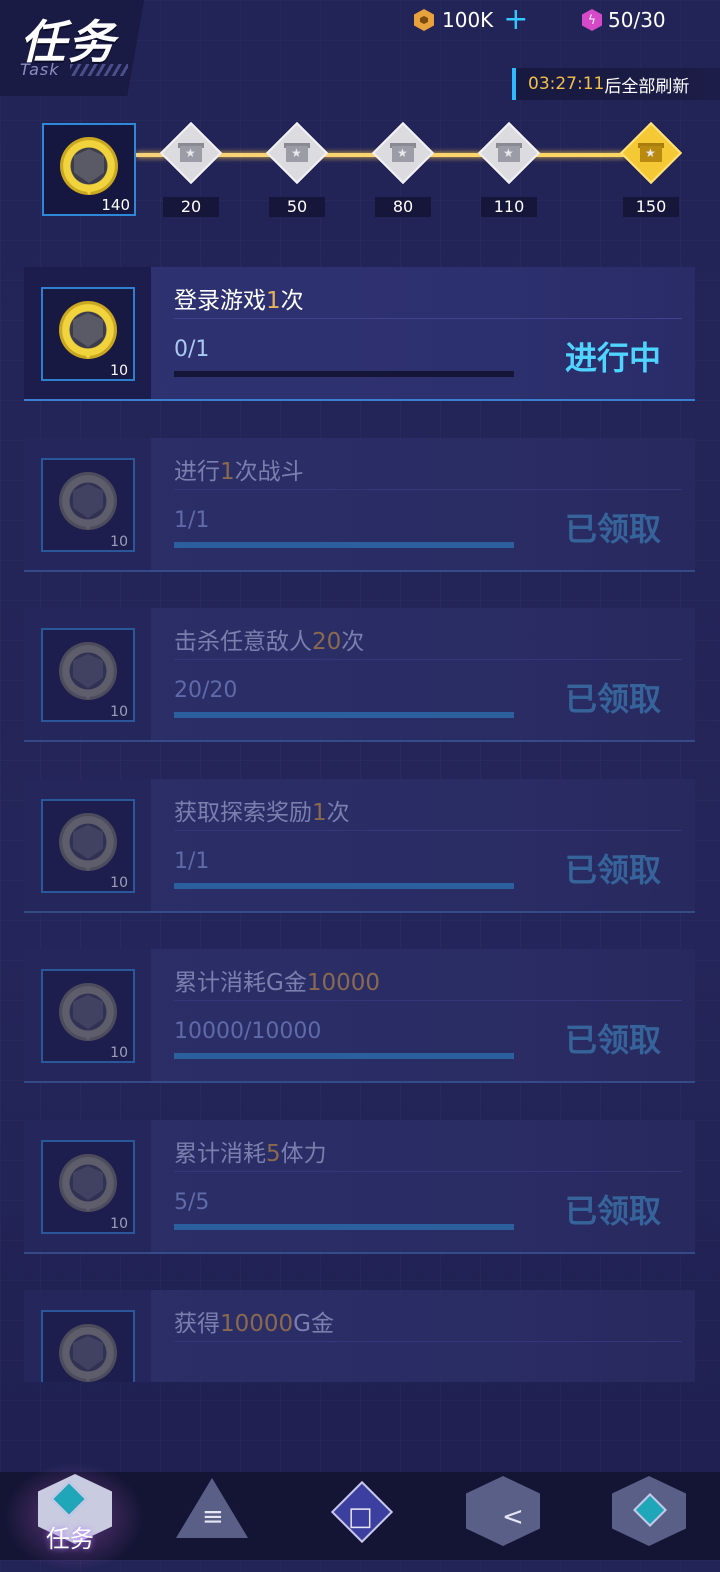 This screenshot has width=720, height=1572. Describe the element at coordinates (359, 334) in the screenshot. I see `task-card: 10 登录游戏1次 0/1 进行中` at that location.